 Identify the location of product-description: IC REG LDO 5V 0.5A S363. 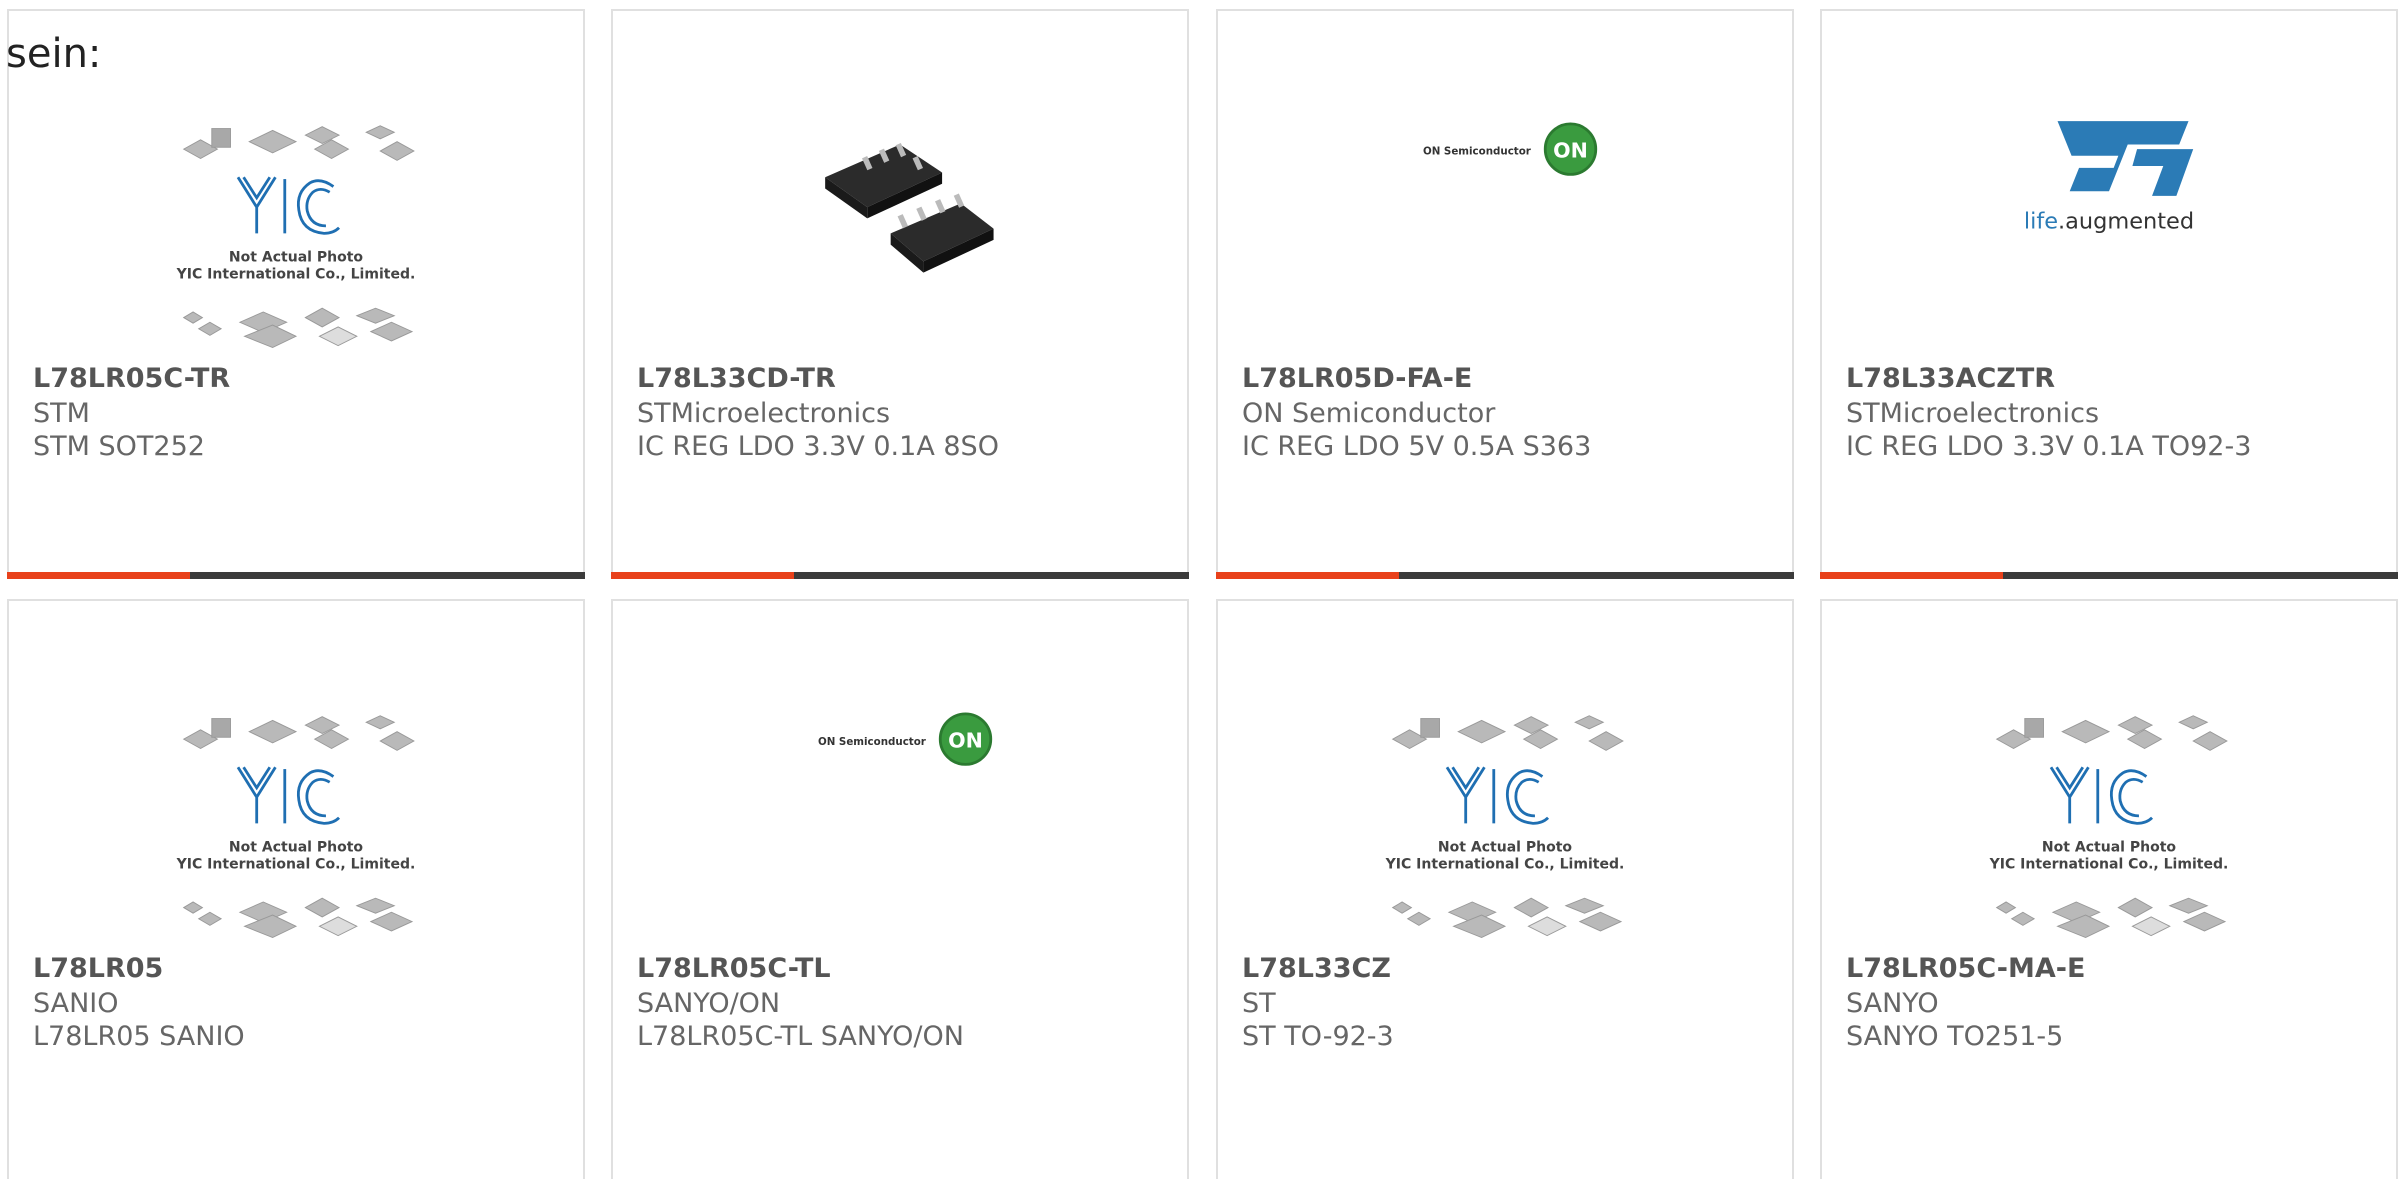
(1417, 446).